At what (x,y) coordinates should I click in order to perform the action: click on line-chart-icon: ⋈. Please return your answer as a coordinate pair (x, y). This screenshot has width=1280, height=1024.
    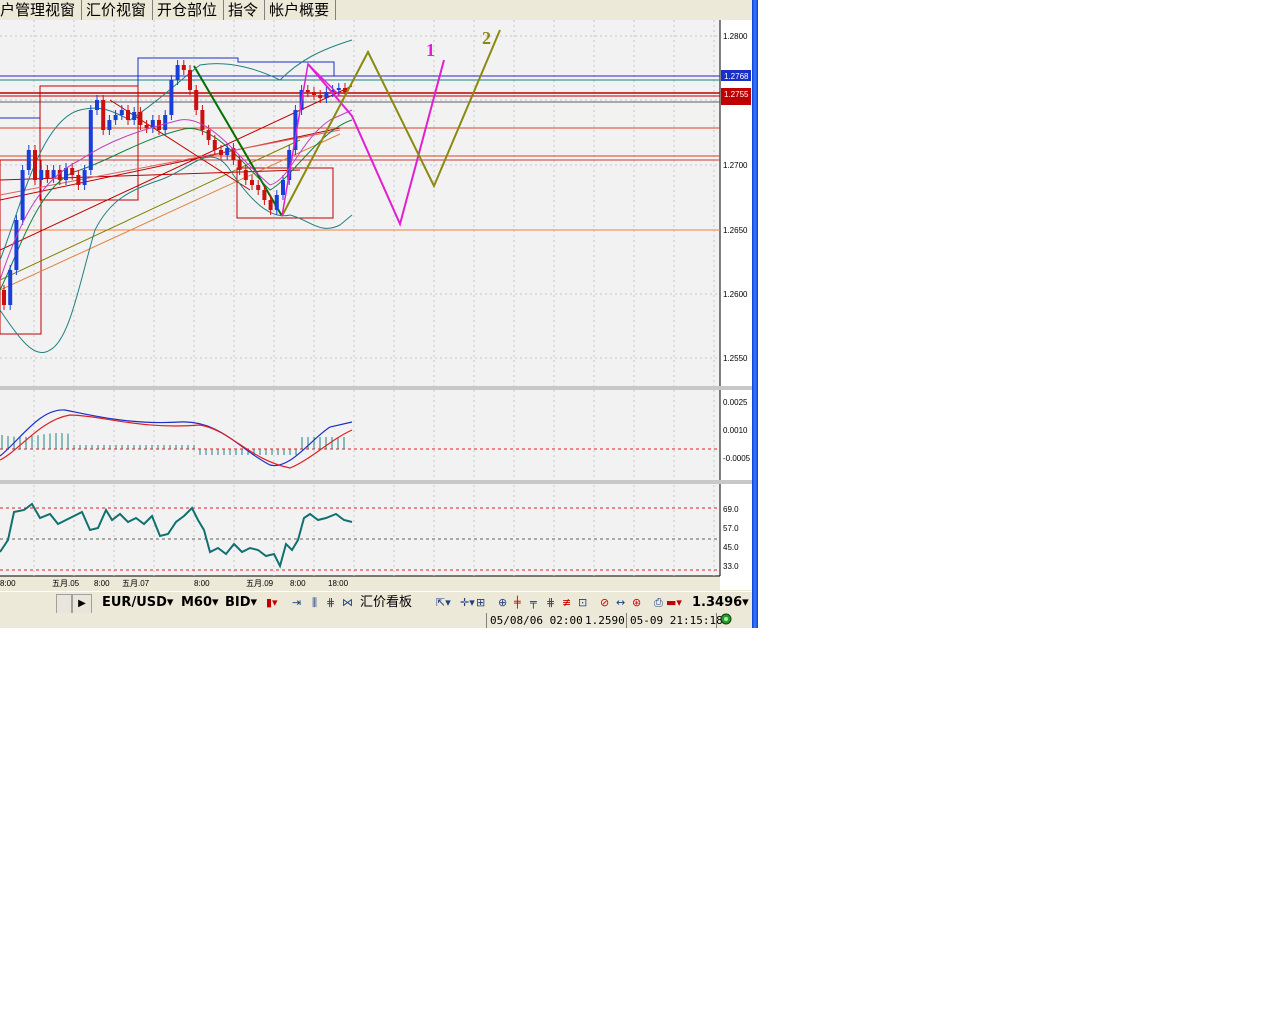
    Looking at the image, I should click on (347, 603).